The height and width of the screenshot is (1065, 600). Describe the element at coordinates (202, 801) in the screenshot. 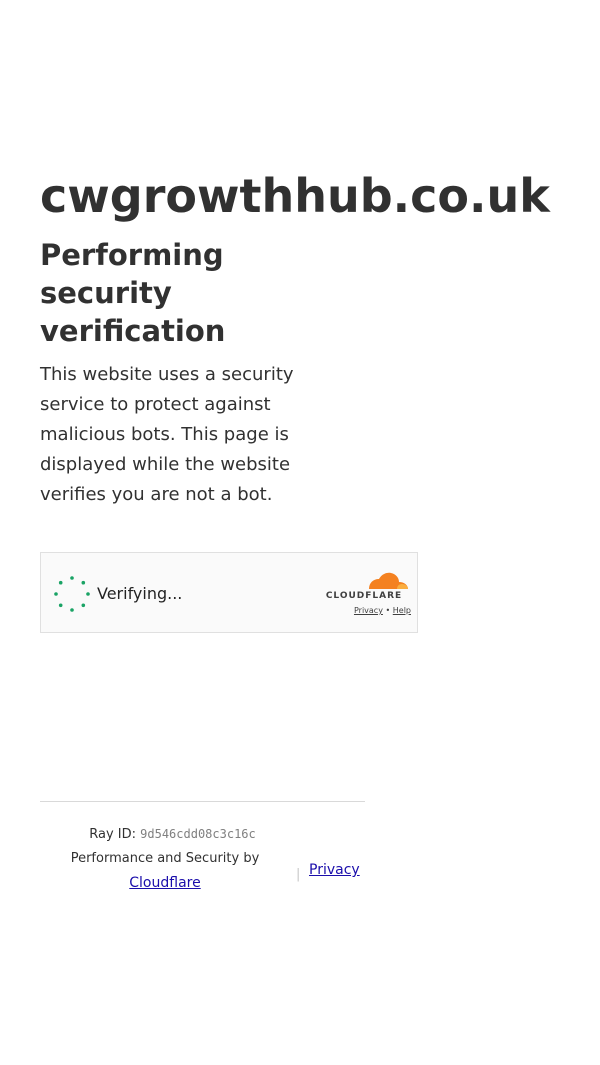

I see `footer-divider` at that location.